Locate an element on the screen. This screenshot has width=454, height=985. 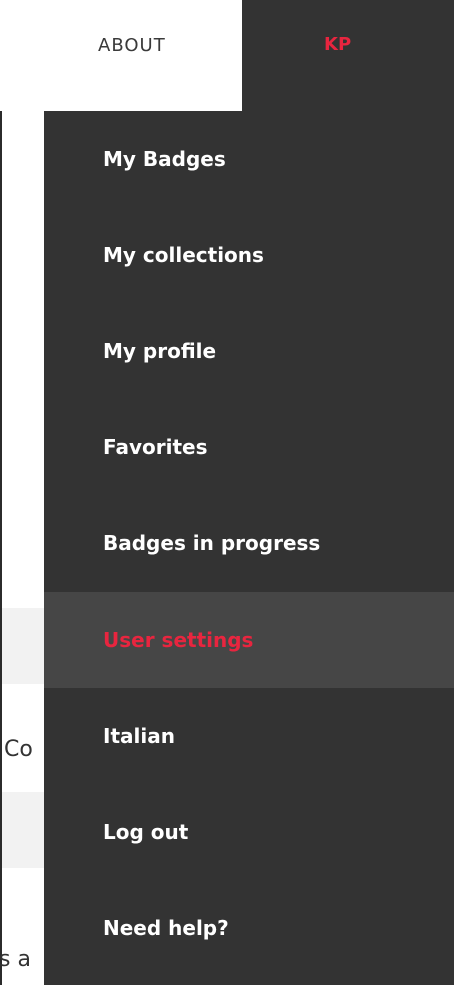
menu-item-log-out: Log out is located at coordinates (249, 832).